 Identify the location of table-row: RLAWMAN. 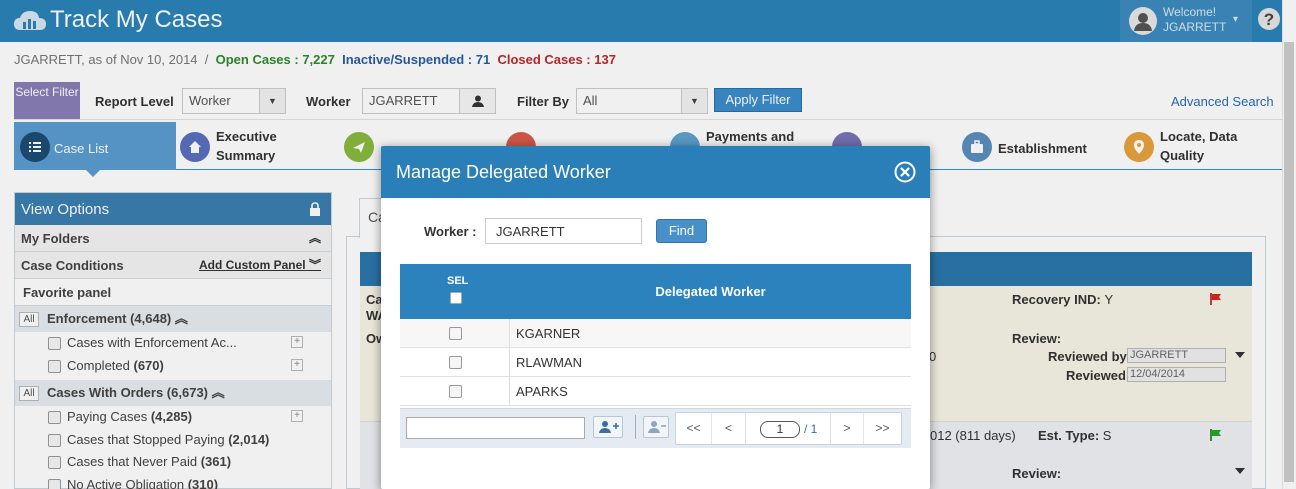
(655, 362).